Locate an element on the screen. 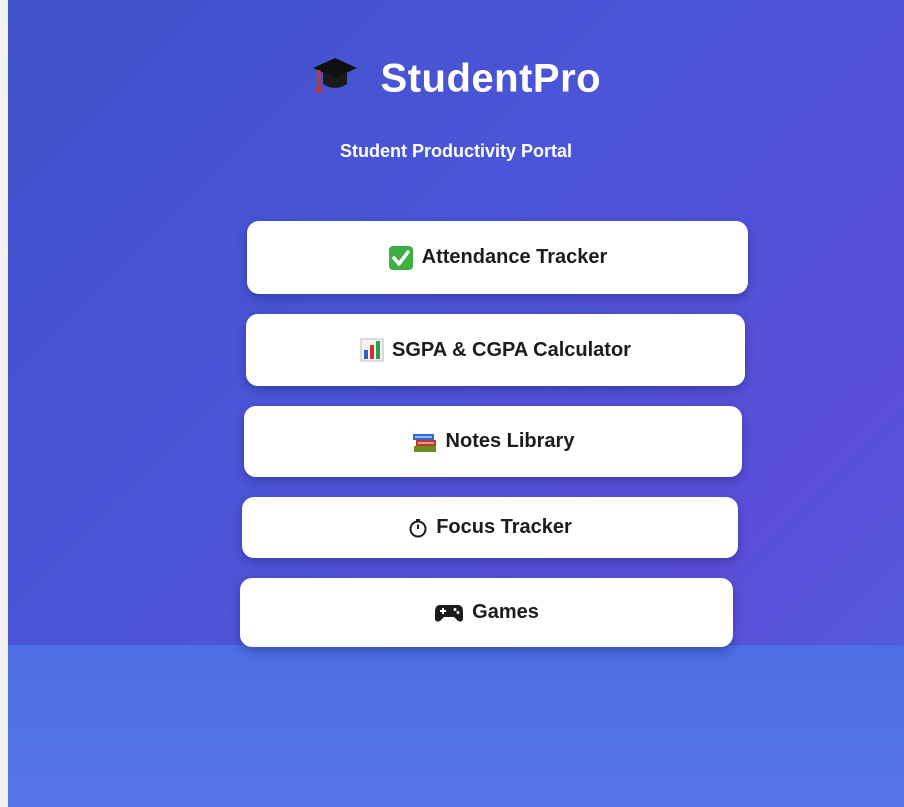 Image resolution: width=904 pixels, height=807 pixels. books-icon is located at coordinates (425, 442).